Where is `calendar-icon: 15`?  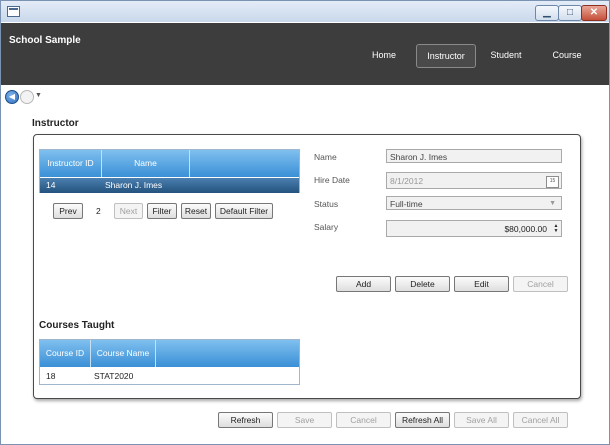 calendar-icon: 15 is located at coordinates (552, 182).